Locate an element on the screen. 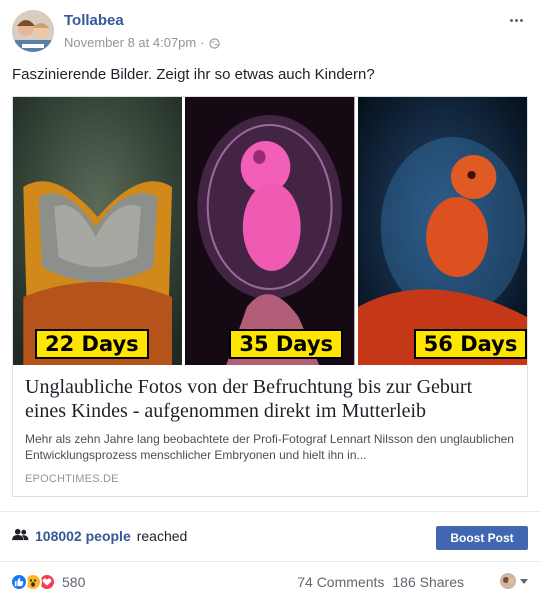 The width and height of the screenshot is (540, 603). chevron-down-icon is located at coordinates (524, 581).